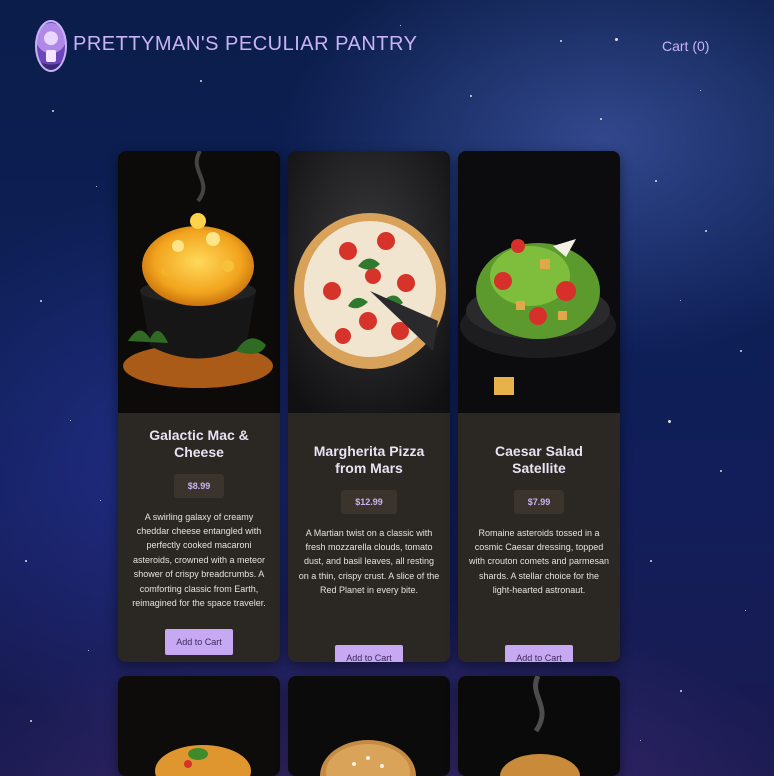 Image resolution: width=774 pixels, height=776 pixels. I want to click on product-name: Margherita Pizza from Mars, so click(369, 459).